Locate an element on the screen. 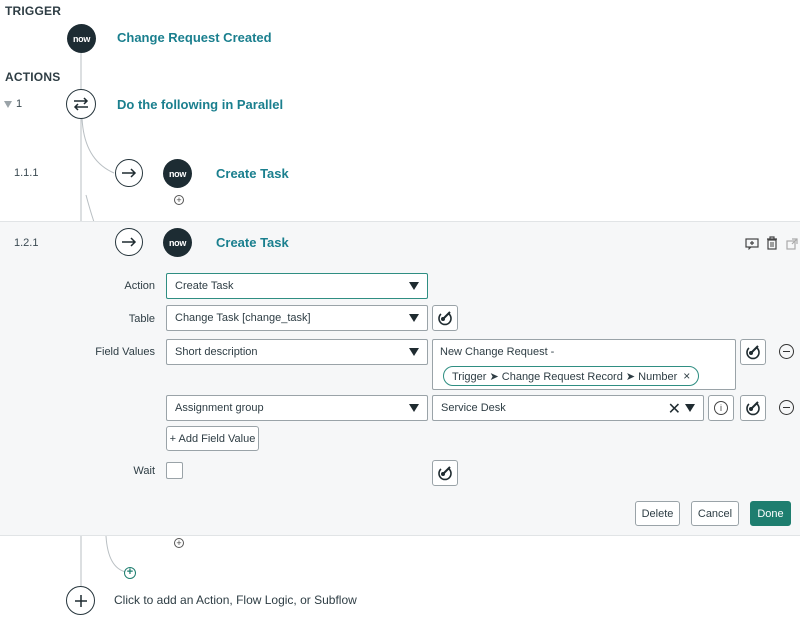 The image size is (800, 618). trash-icon is located at coordinates (772, 245).